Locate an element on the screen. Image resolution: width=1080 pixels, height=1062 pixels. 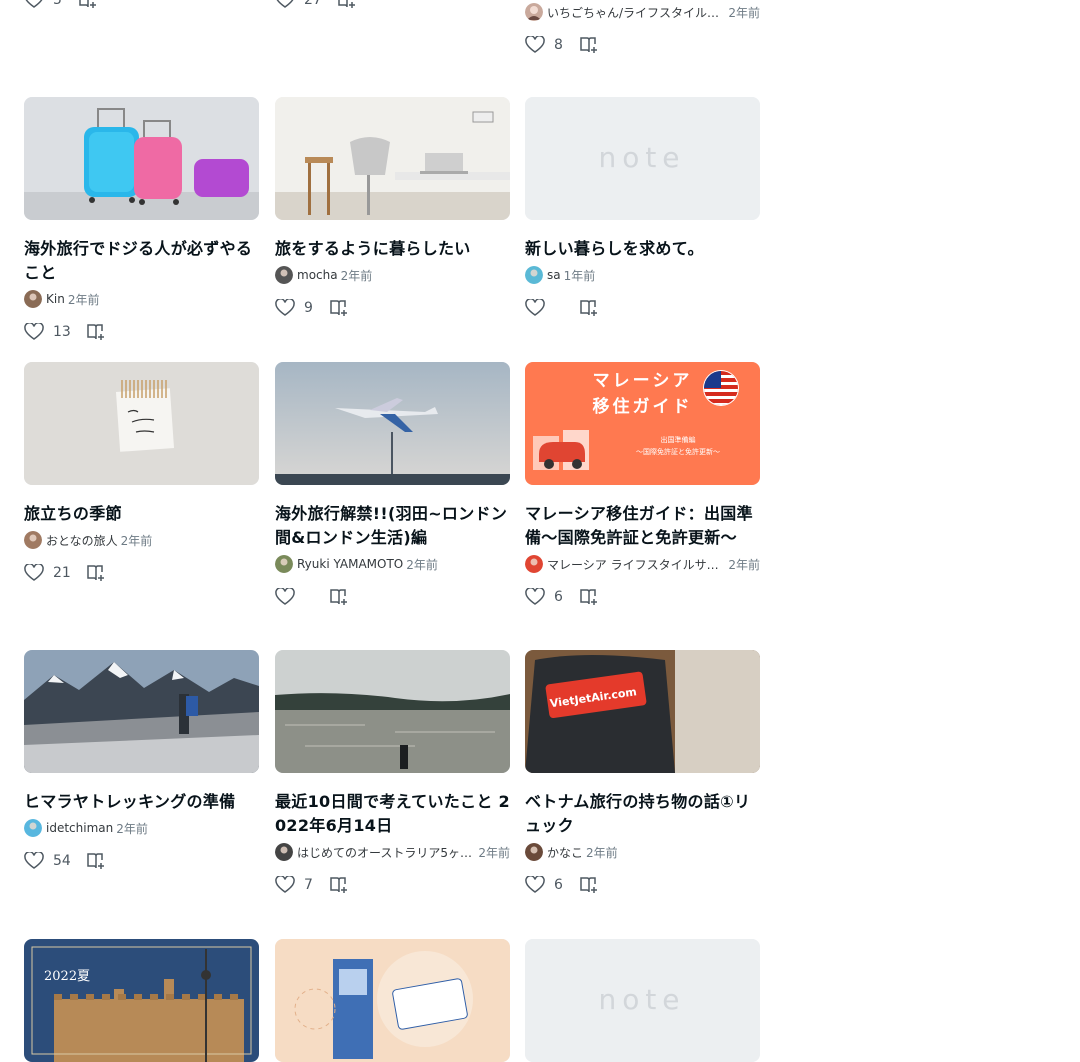
banner-sub-2: 〜国際免許証と免許更新〜 is located at coordinates (678, 452).